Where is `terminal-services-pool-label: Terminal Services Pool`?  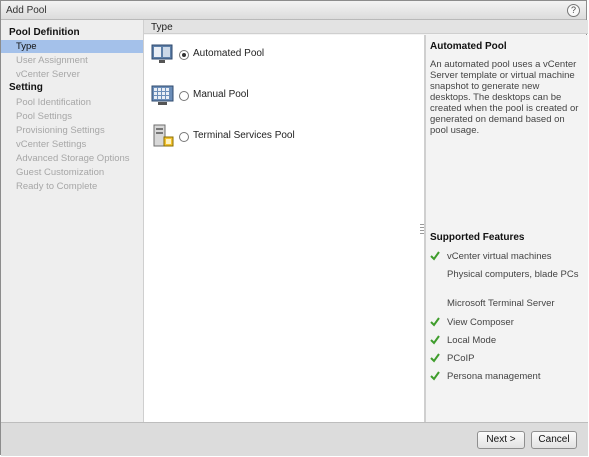
terminal-services-pool-label: Terminal Services Pool is located at coordinates (244, 135).